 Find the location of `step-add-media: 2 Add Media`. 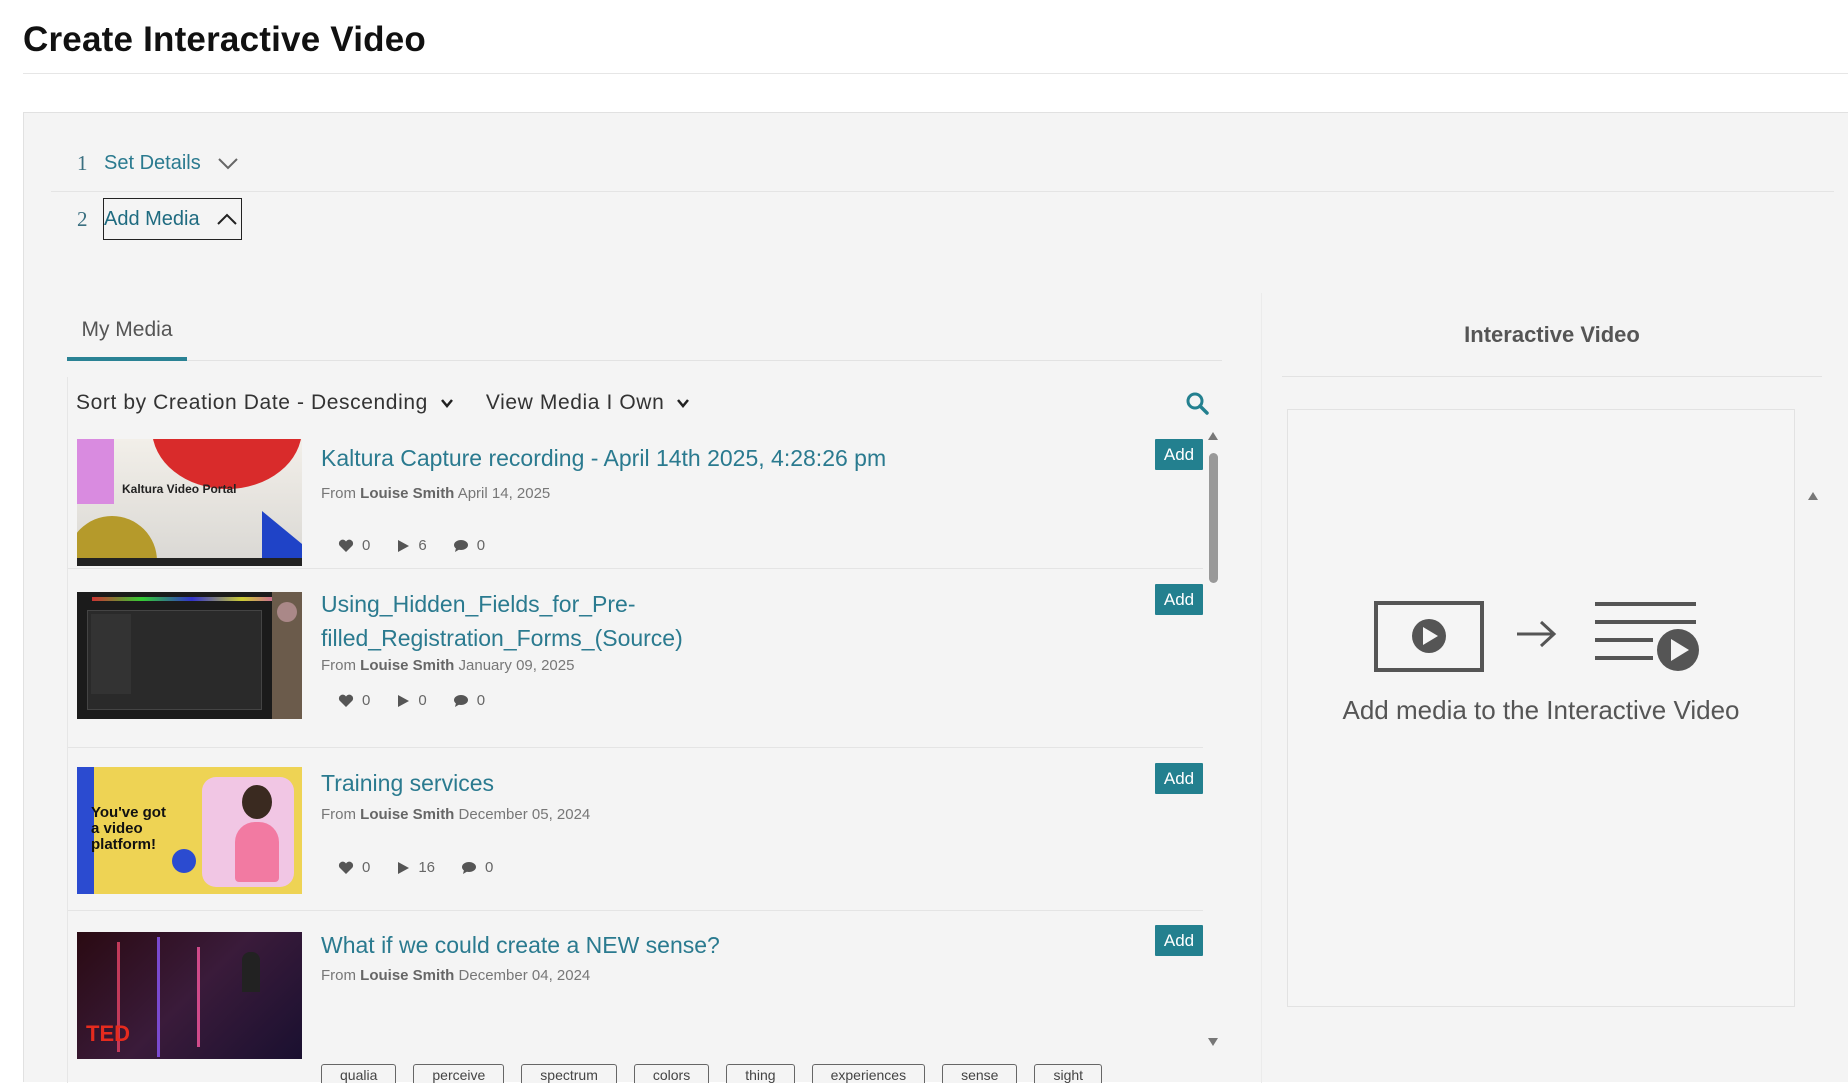

step-add-media: 2 Add Media is located at coordinates (158, 219).